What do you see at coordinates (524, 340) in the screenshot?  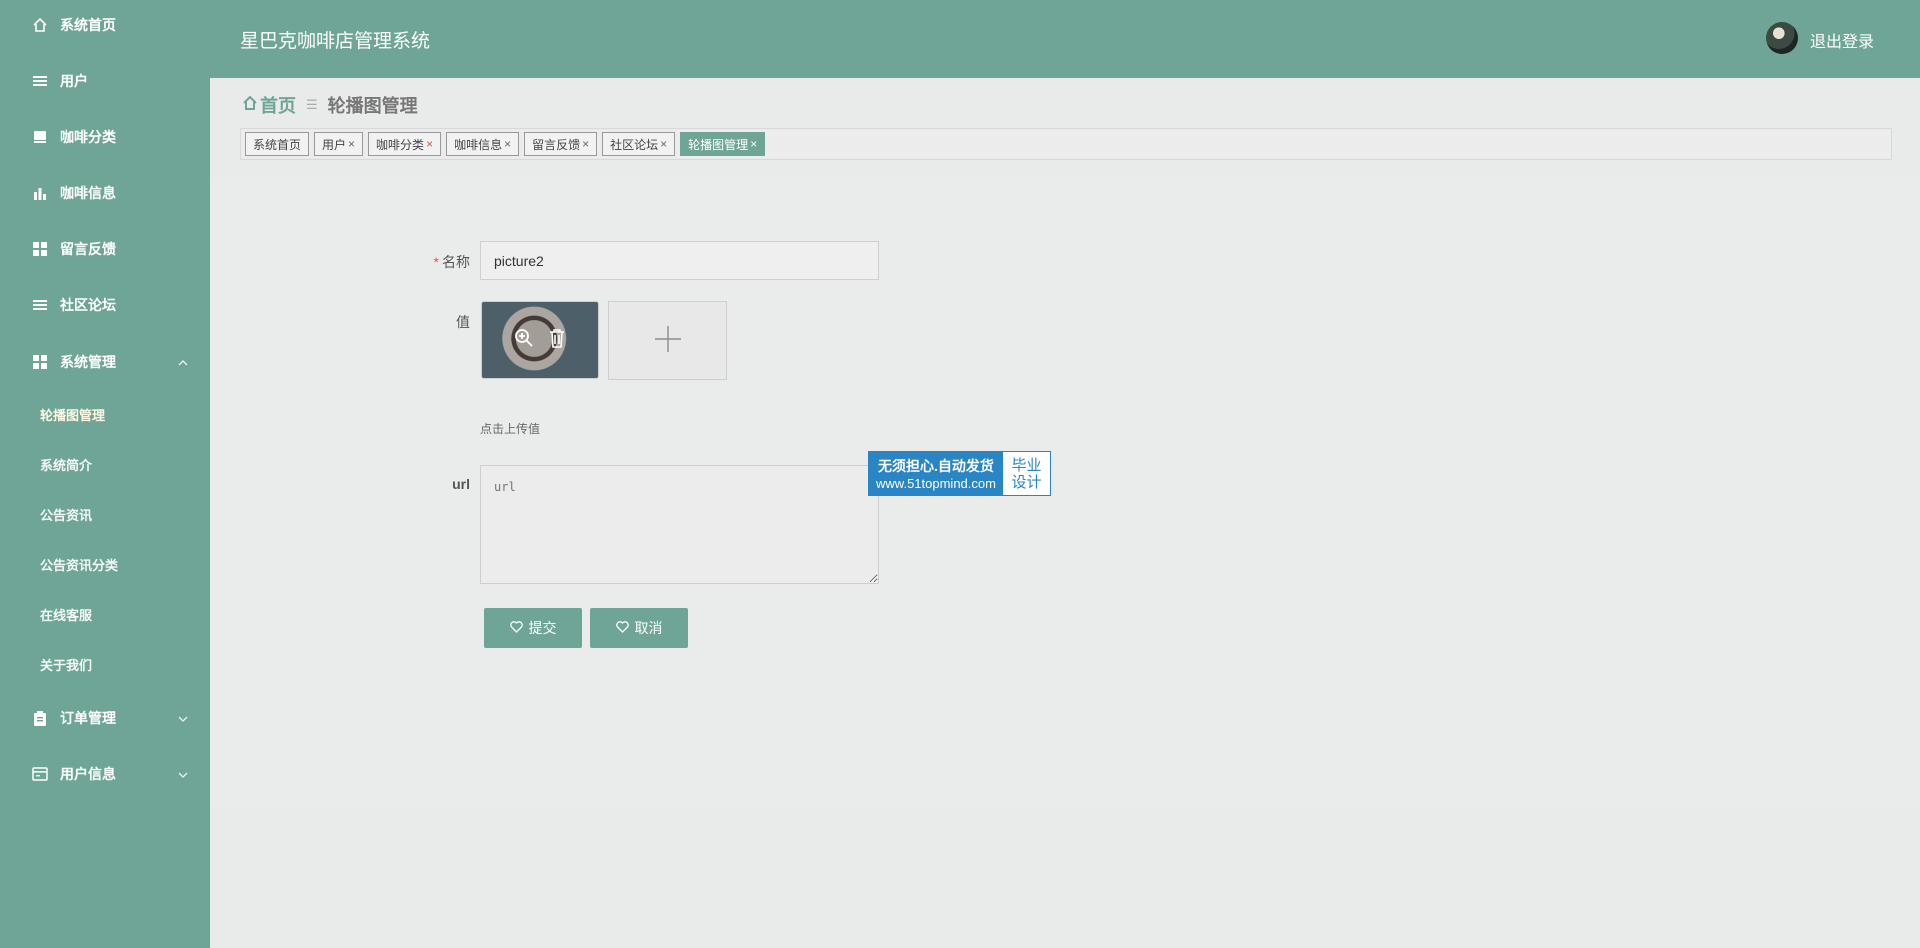 I see `zoom-in-icon` at bounding box center [524, 340].